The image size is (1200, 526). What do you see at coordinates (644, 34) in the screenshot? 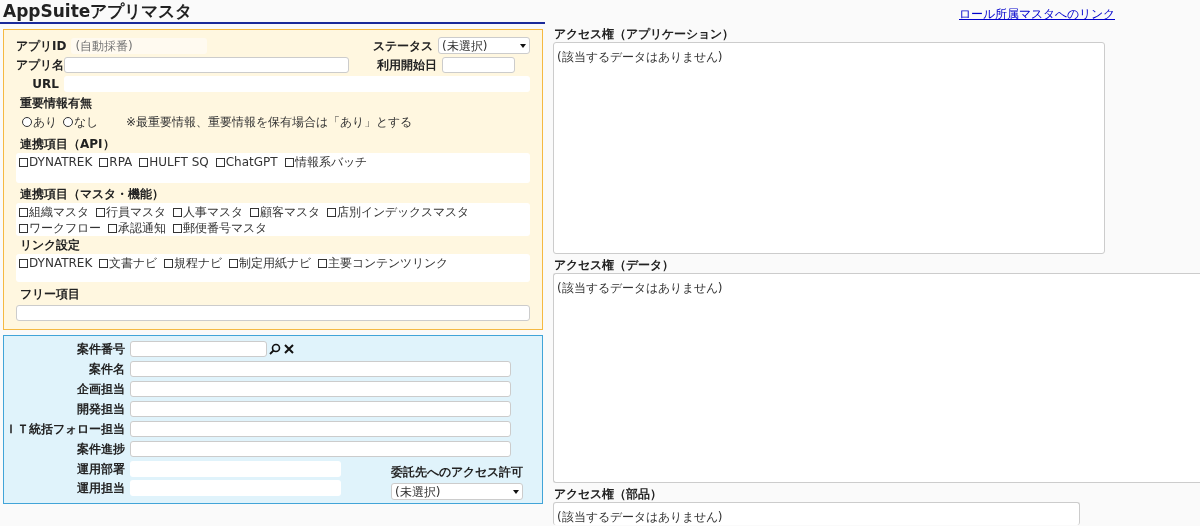
I see `section-label: アクセス権（アプリケーション）` at bounding box center [644, 34].